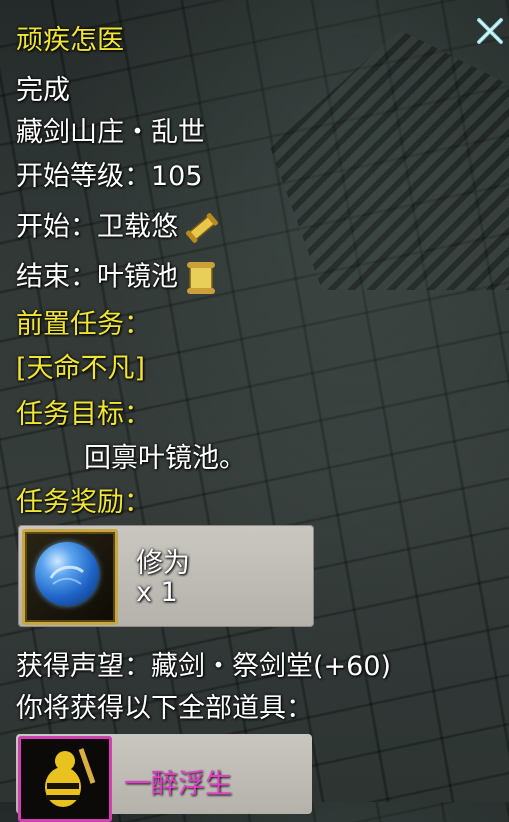 This screenshot has width=509, height=822. I want to click on reward-heading: 任务奖励：, so click(83, 502).